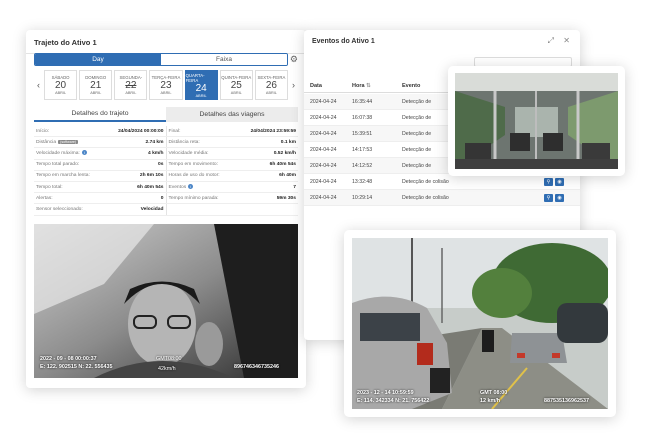 This screenshot has width=650, height=440. What do you see at coordinates (328, 86) in the screenshot?
I see `column-date: Data` at bounding box center [328, 86].